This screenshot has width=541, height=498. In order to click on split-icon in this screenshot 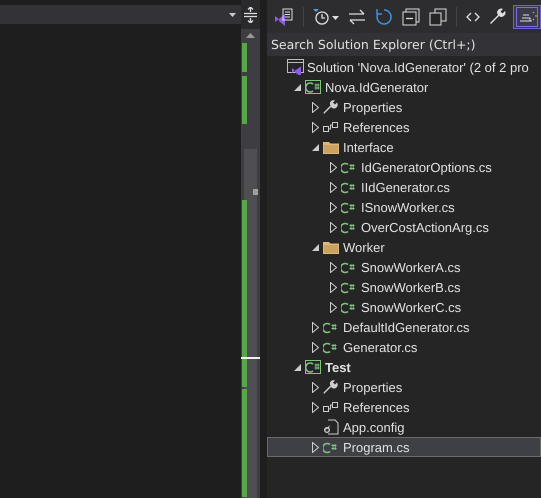, I will do `click(250, 15)`.